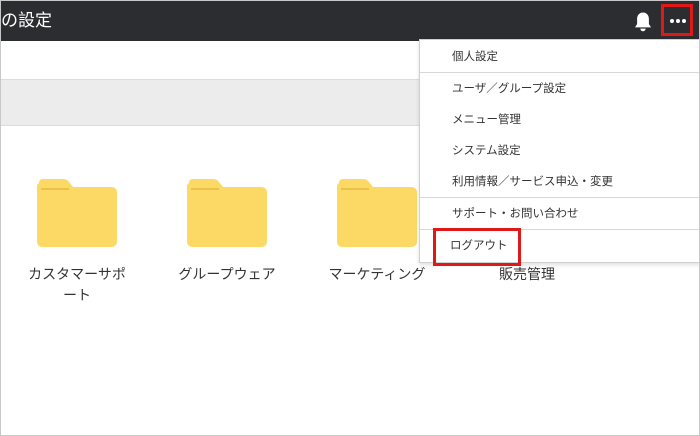  I want to click on menu-item-system-settings: システム設定, so click(559, 150).